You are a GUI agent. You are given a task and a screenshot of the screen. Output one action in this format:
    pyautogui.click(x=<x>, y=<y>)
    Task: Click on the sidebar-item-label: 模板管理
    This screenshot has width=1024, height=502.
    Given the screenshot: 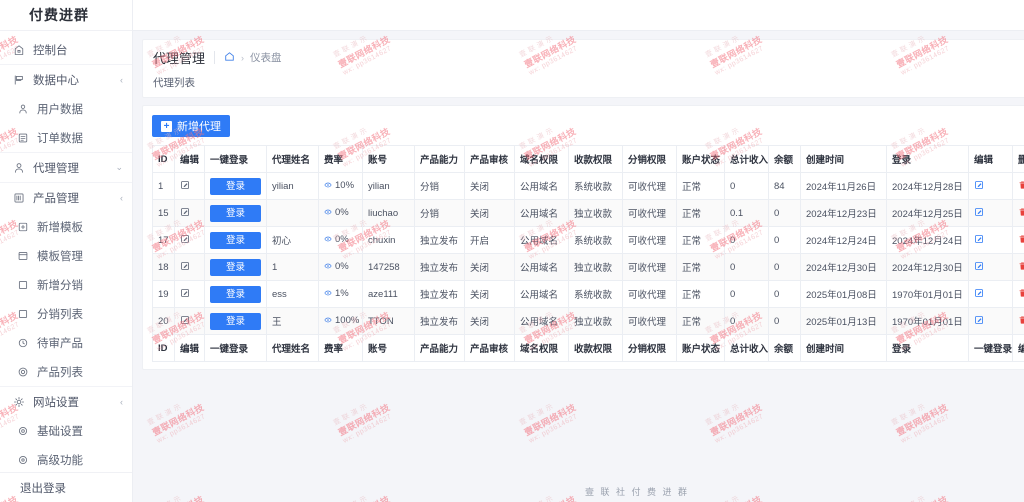 What is the action you would take?
    pyautogui.click(x=60, y=256)
    